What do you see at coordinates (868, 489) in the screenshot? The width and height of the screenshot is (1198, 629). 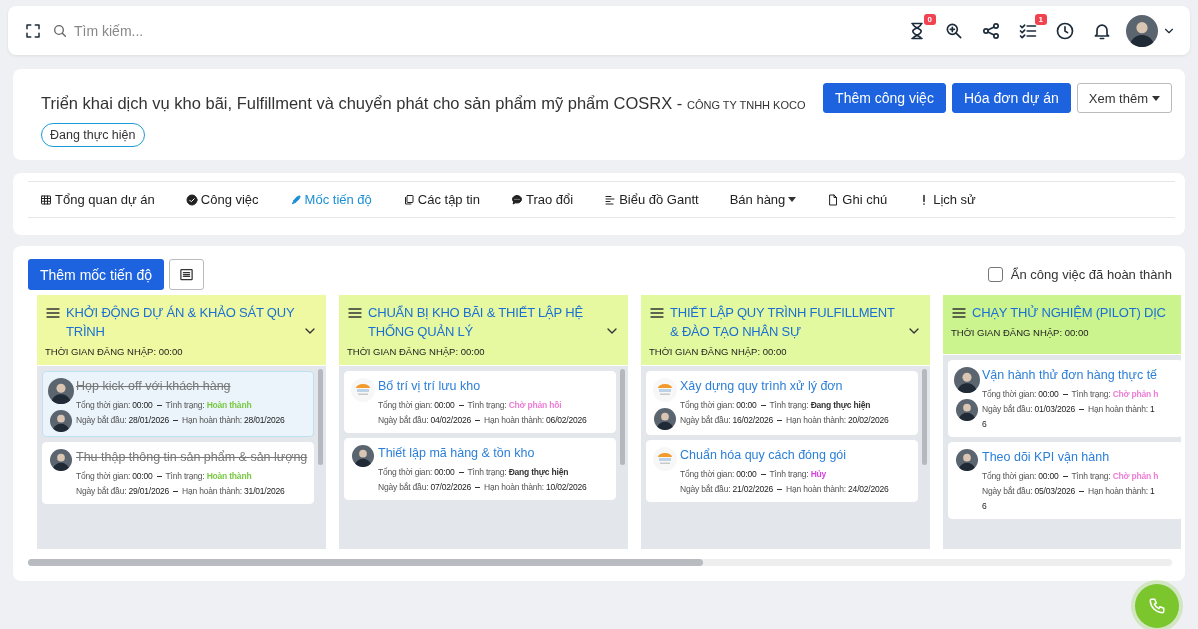 I see `field-value: 24/02/2026` at bounding box center [868, 489].